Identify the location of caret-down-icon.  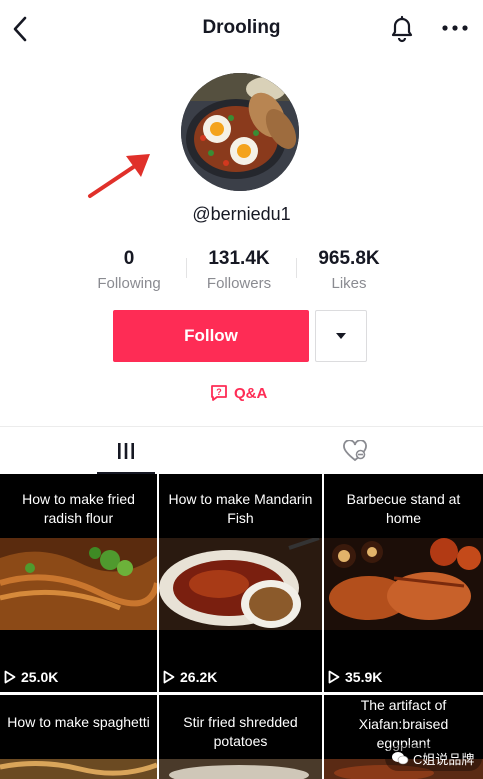
(341, 336).